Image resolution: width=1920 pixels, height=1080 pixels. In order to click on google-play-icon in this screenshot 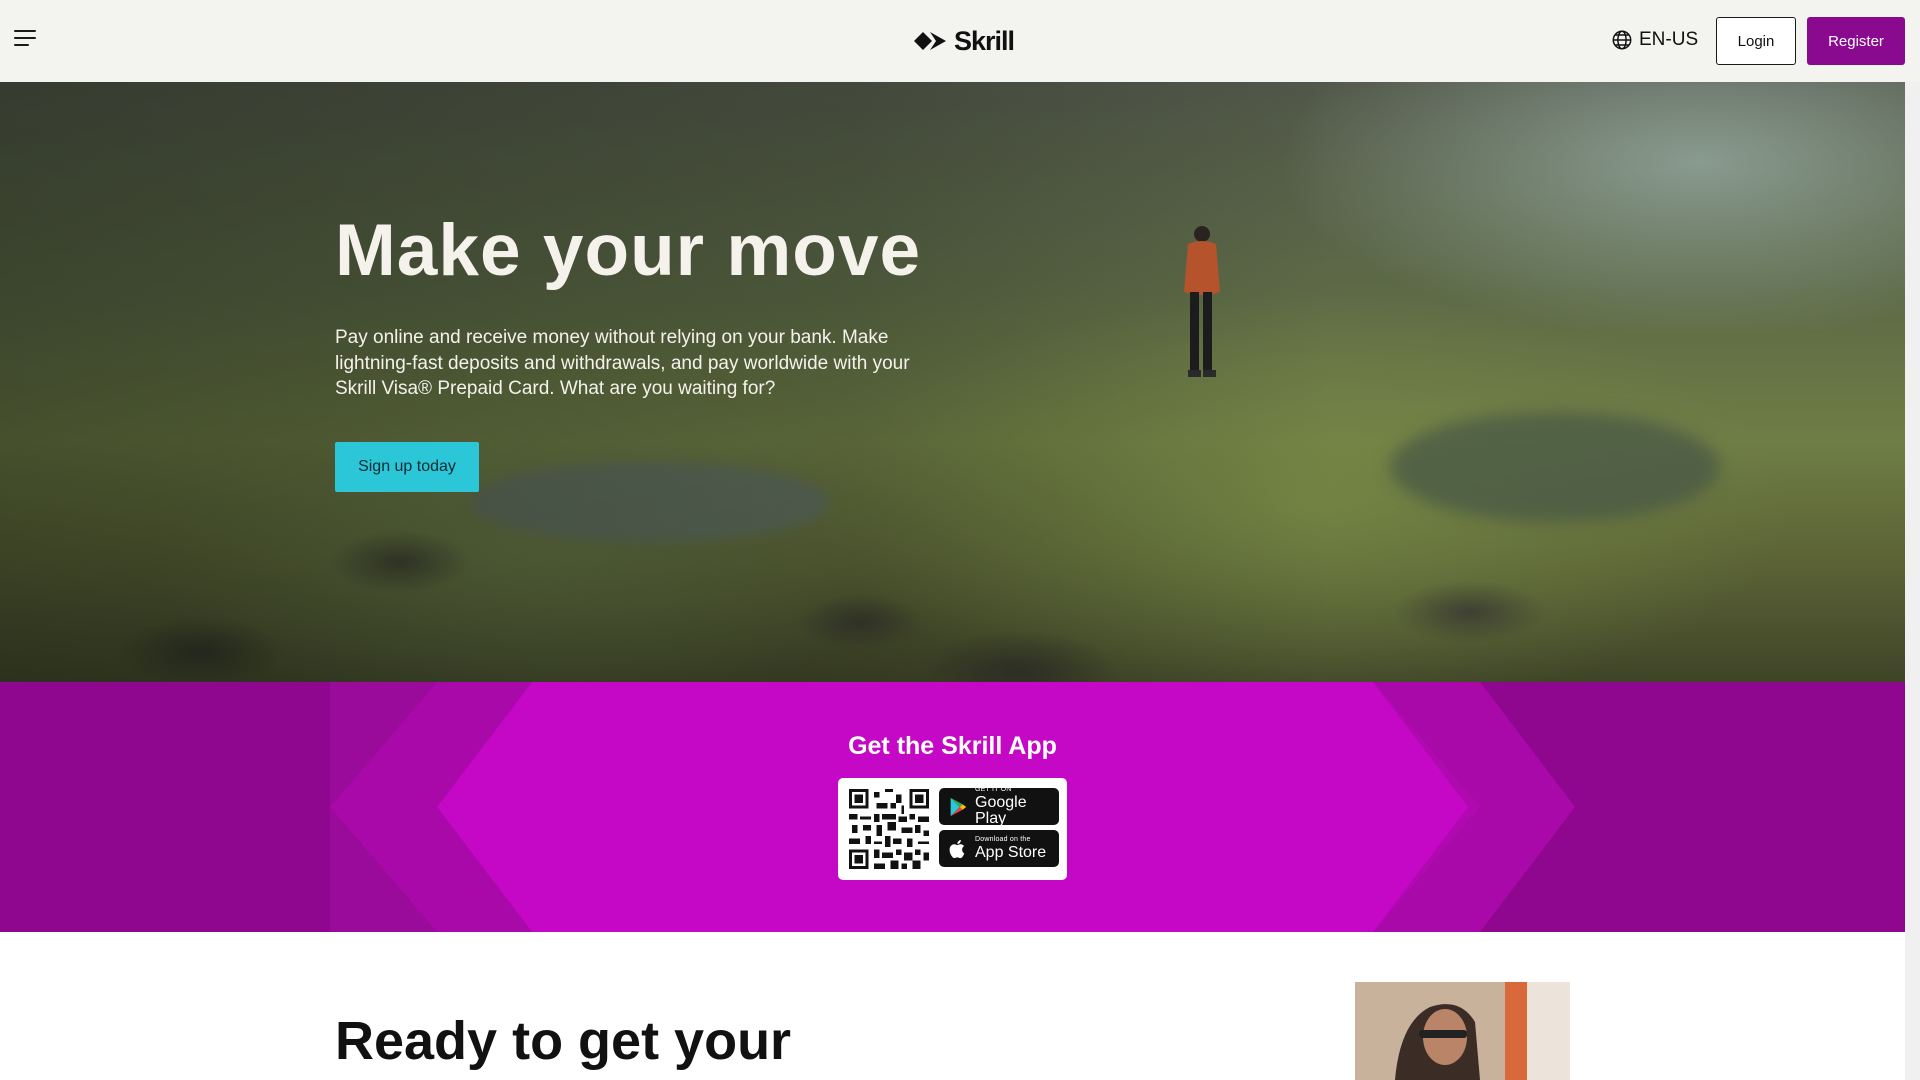, I will do `click(958, 806)`.